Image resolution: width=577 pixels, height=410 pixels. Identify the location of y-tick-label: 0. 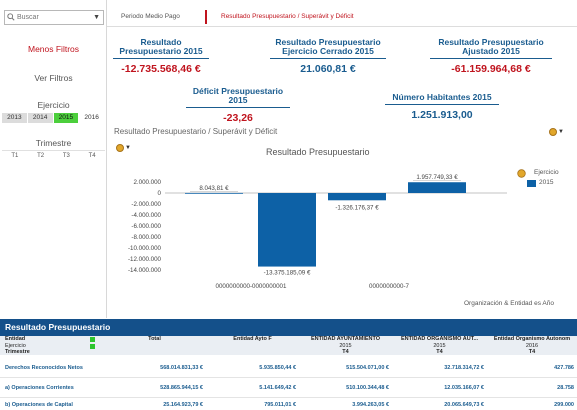
(160, 193).